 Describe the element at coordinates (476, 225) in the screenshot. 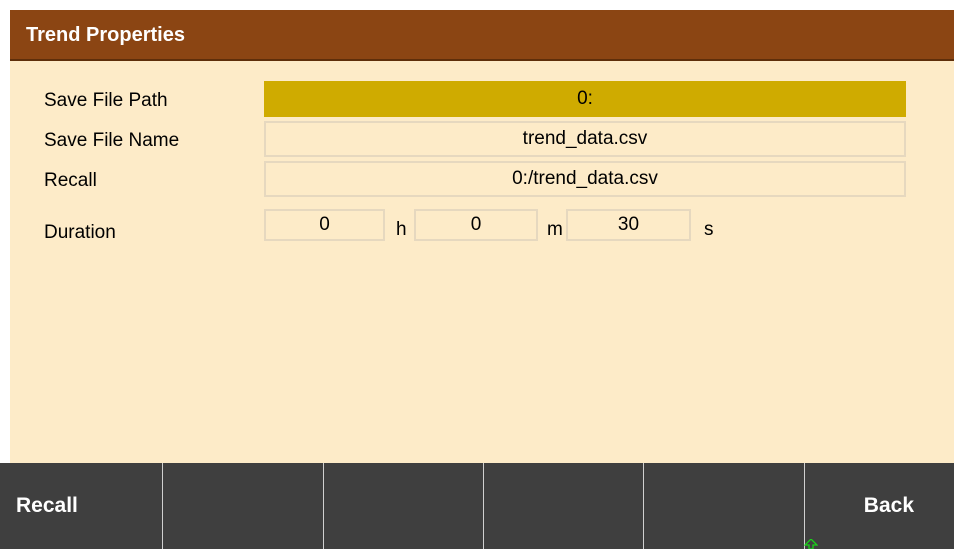

I see `duration-minutes-field: 0` at that location.